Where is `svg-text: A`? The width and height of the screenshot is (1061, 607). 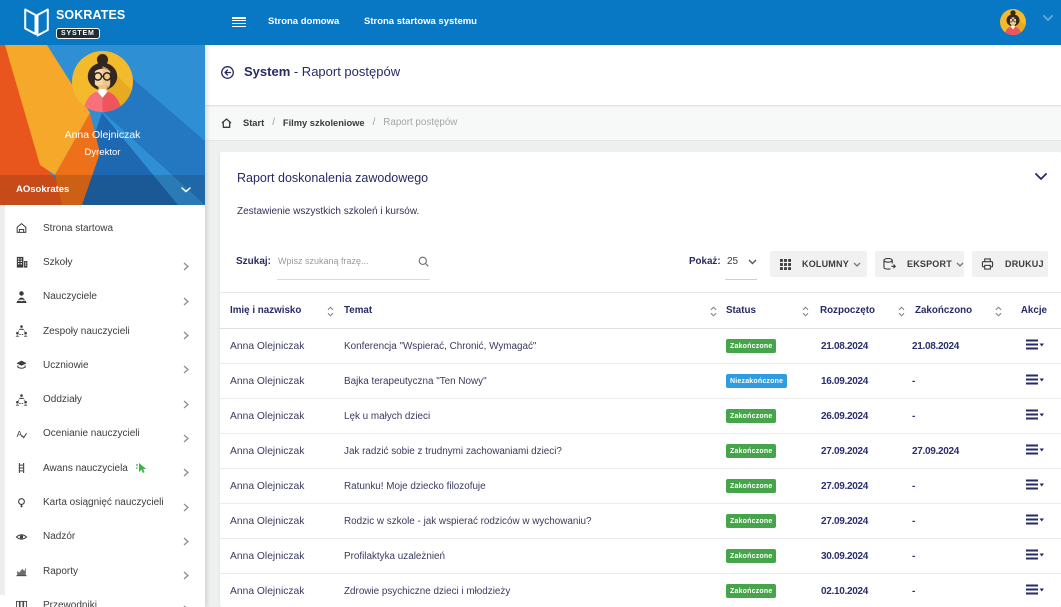
svg-text: A is located at coordinates (19, 434).